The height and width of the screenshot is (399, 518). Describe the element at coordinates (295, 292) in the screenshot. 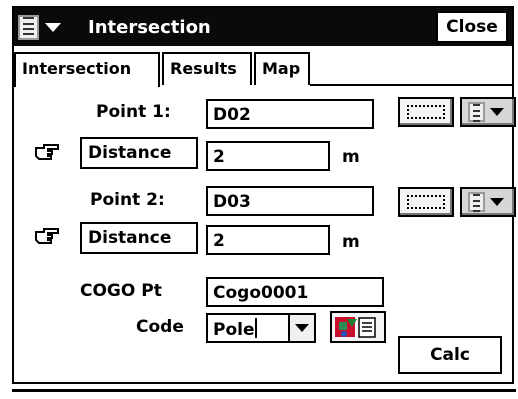

I see `cogo-point-input: Cogo0001` at that location.